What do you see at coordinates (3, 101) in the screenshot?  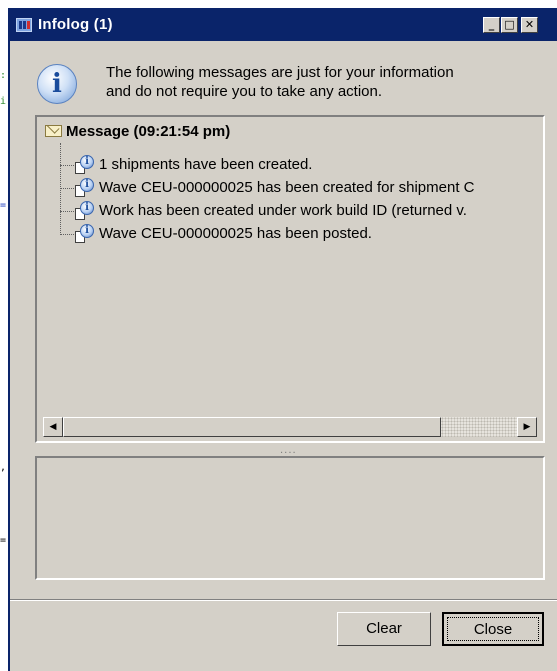 I see `editor-glyph: i` at bounding box center [3, 101].